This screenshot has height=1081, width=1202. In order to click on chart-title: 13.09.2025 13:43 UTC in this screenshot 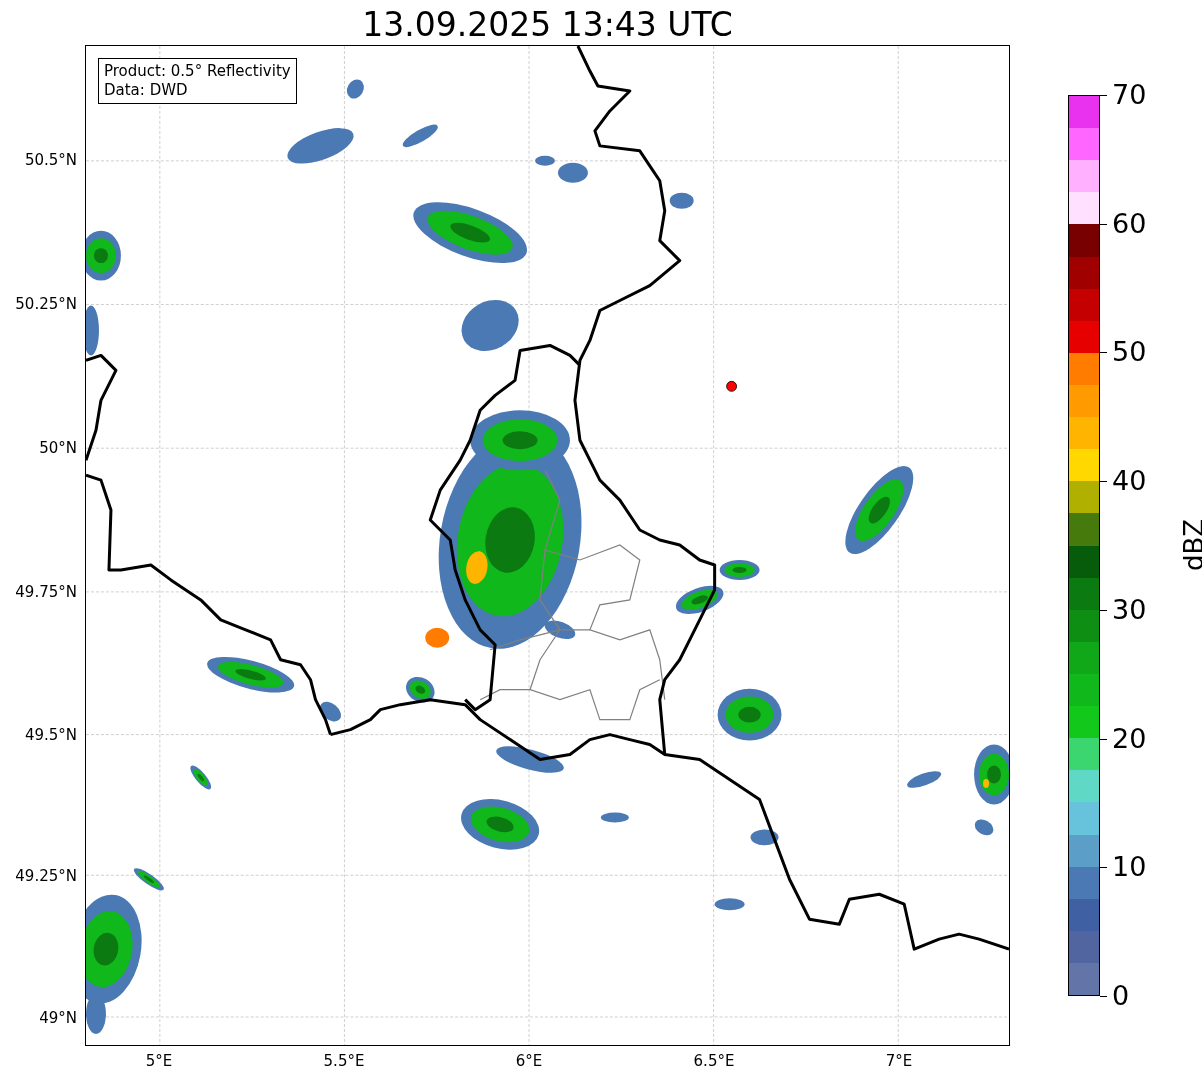, I will do `click(547, 24)`.